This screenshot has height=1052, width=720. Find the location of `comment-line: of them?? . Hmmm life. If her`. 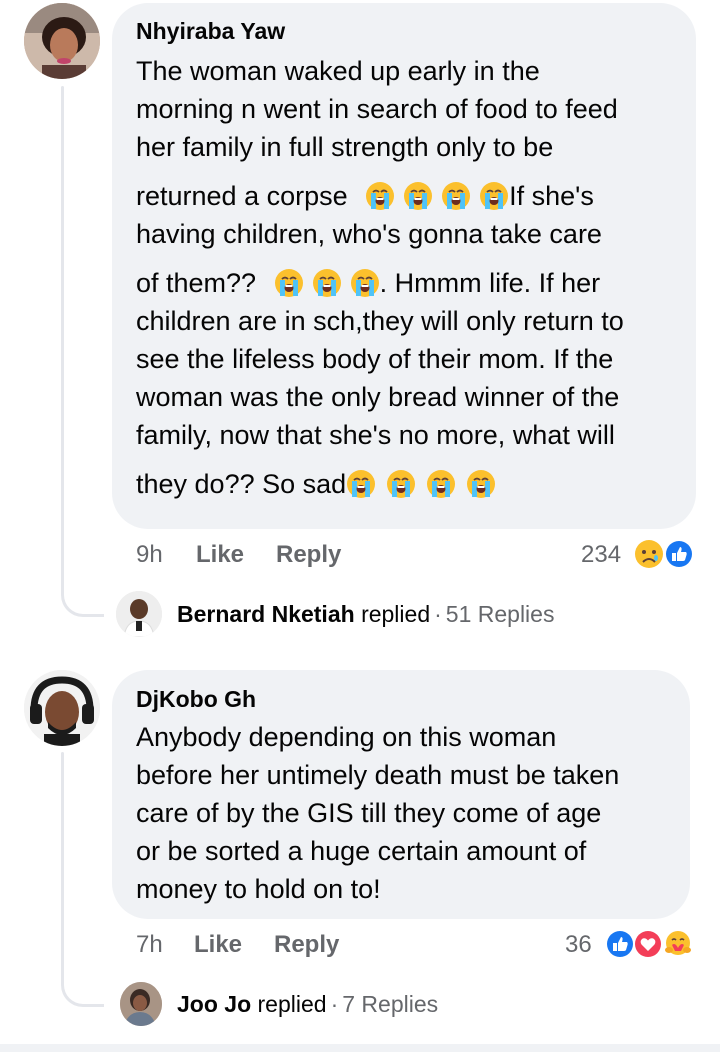

comment-line: of them?? . Hmmm life. If her is located at coordinates (416, 283).